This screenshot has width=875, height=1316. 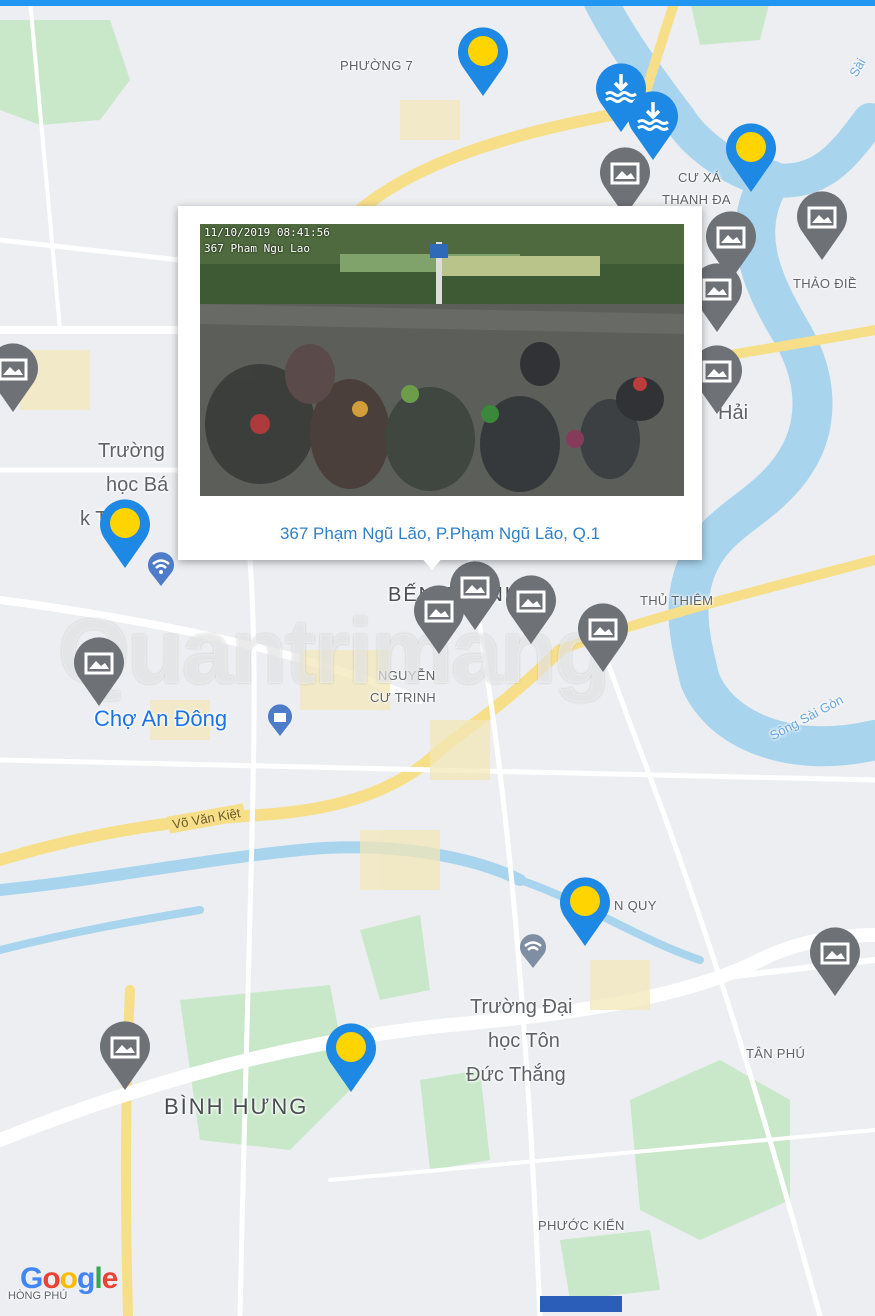 What do you see at coordinates (137, 485) in the screenshot?
I see `label-hoc1: học Bá` at bounding box center [137, 485].